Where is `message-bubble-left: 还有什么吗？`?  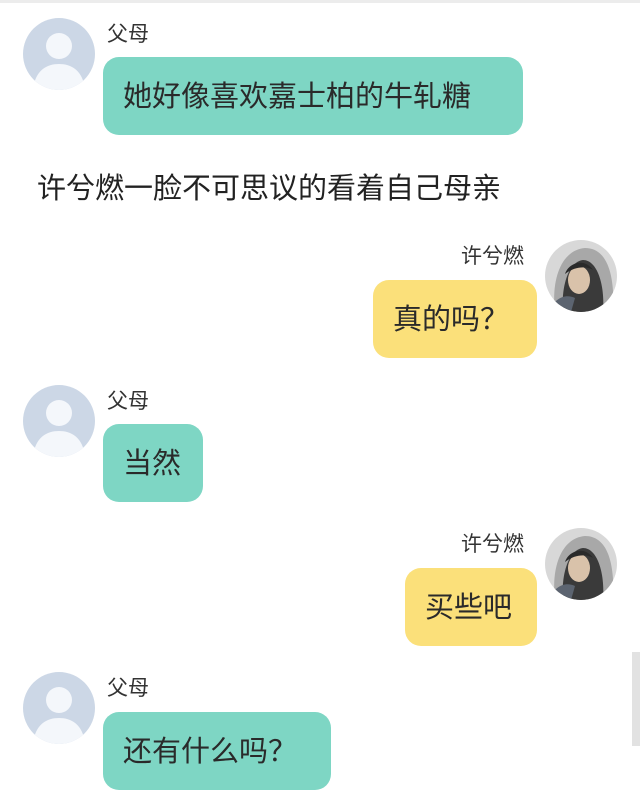
message-bubble-left: 还有什么吗？ is located at coordinates (217, 751).